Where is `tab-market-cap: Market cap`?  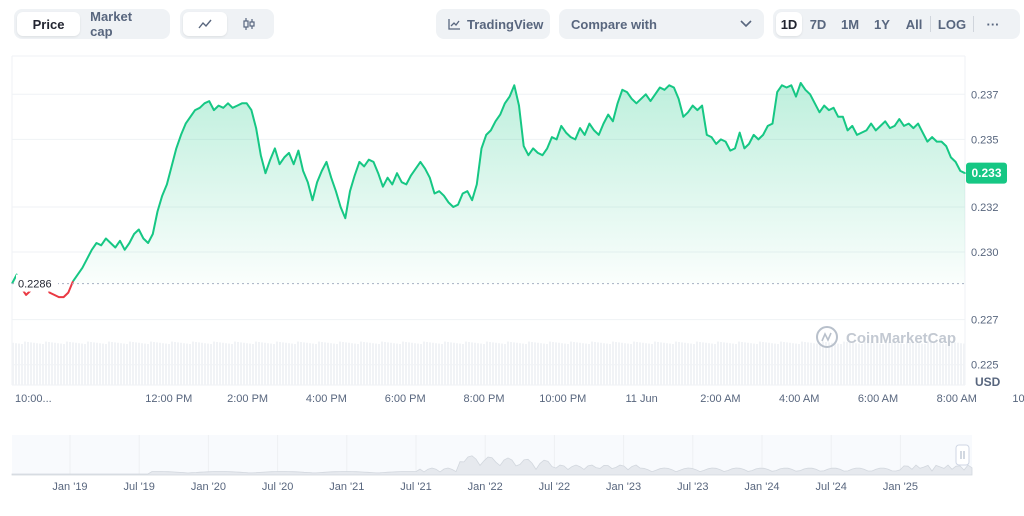 tab-market-cap: Market cap is located at coordinates (123, 24).